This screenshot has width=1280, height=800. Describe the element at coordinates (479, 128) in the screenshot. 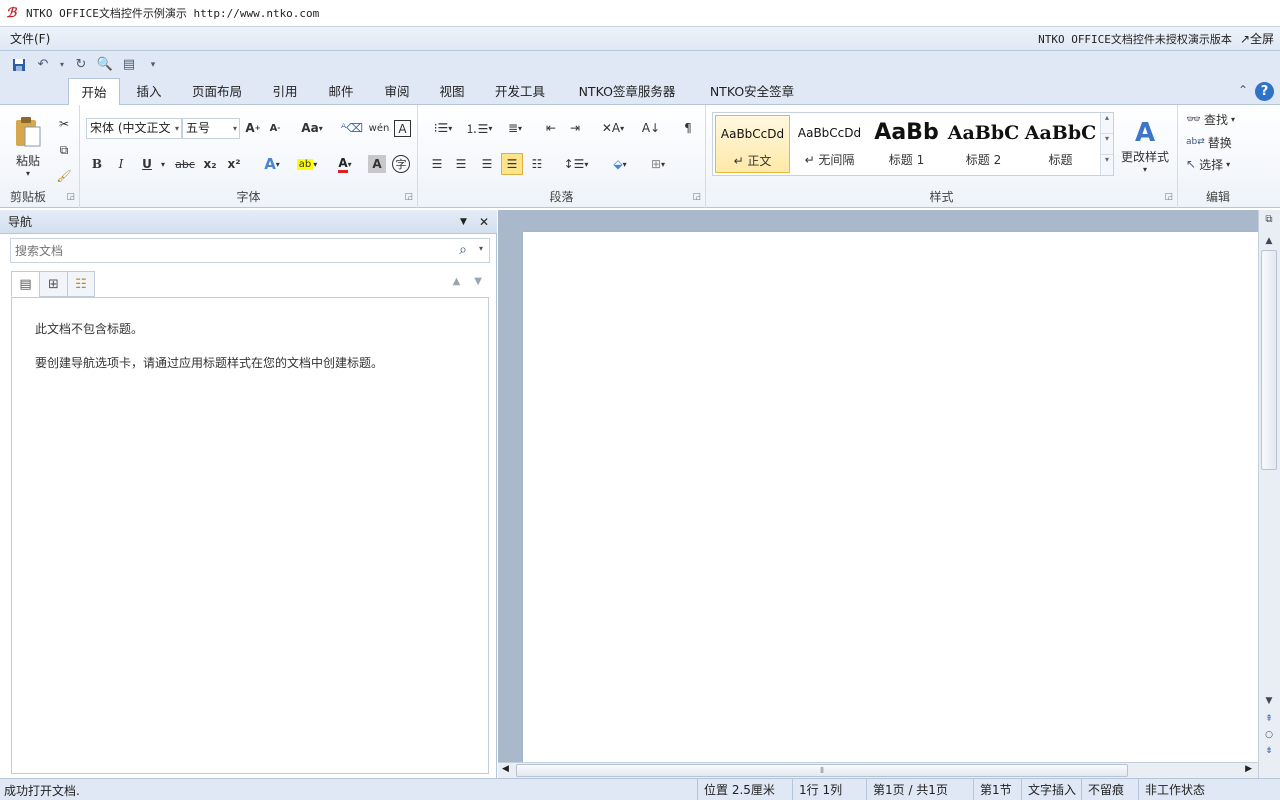

I see `numbering-icon: ⒈☰ ▾` at that location.